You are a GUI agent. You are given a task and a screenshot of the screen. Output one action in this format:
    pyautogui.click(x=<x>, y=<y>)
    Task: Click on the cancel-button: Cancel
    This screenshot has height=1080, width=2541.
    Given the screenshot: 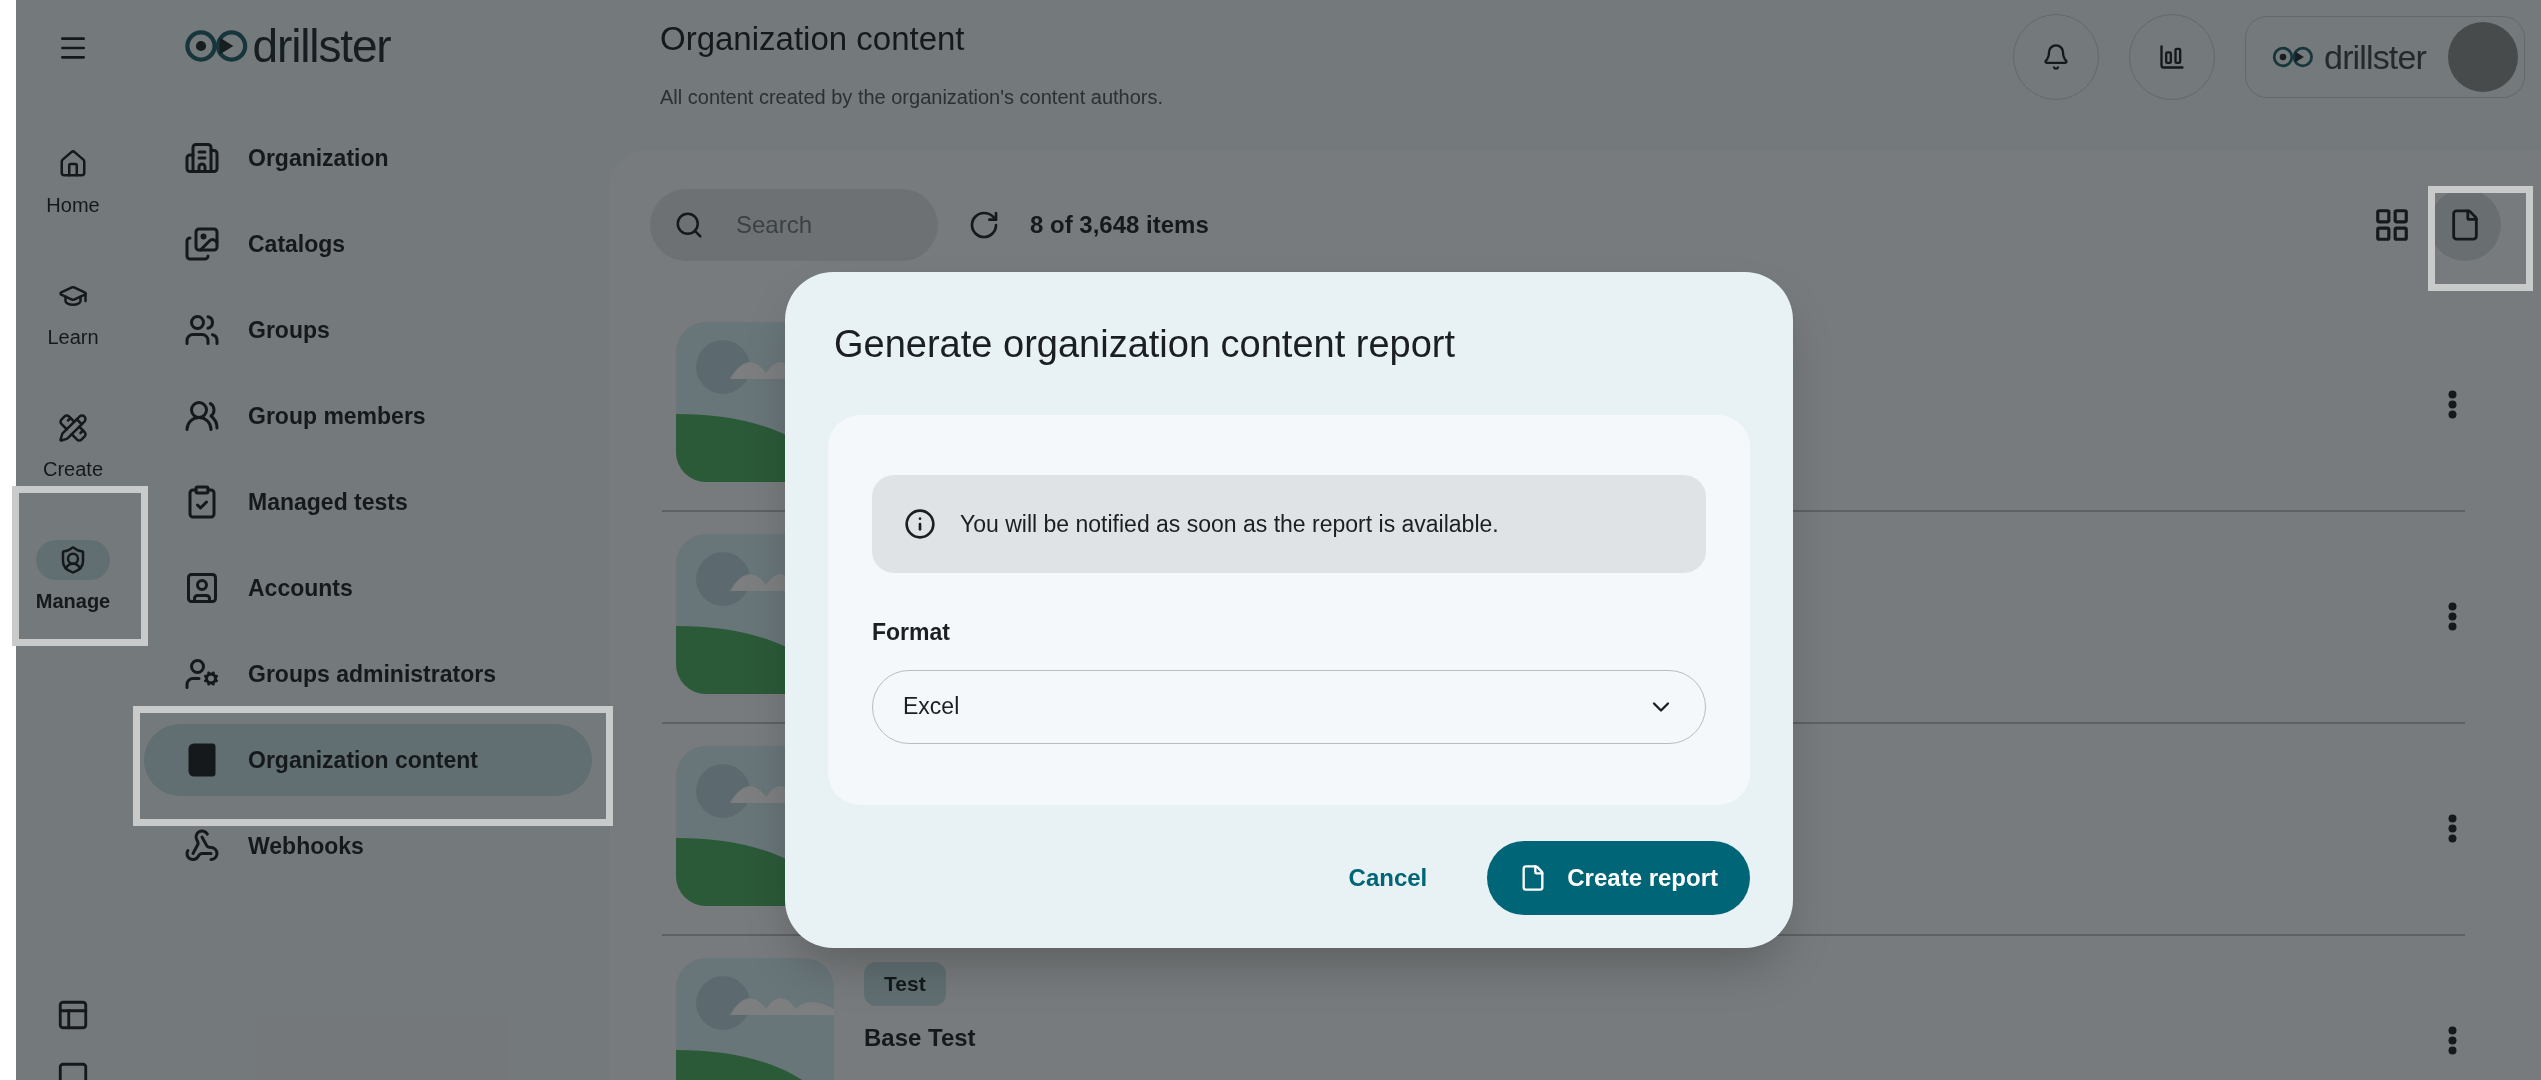 What is the action you would take?
    pyautogui.click(x=1388, y=878)
    